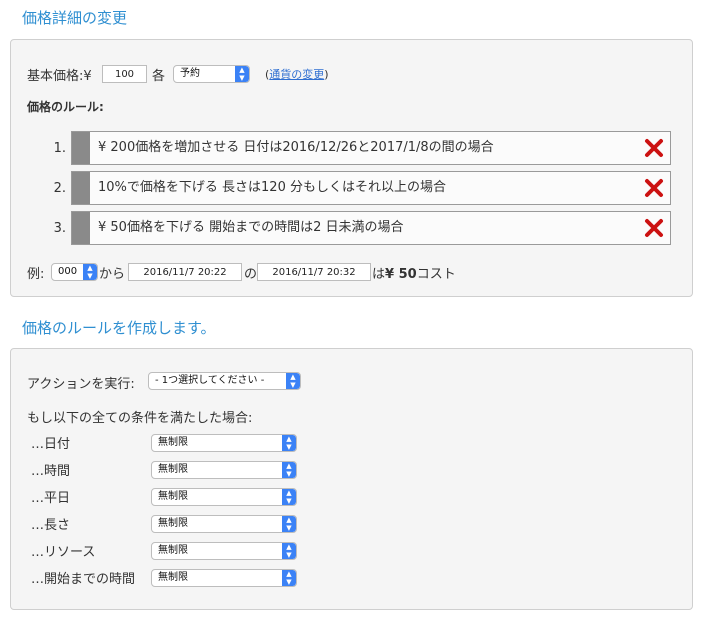 The width and height of the screenshot is (704, 617). Describe the element at coordinates (75, 18) in the screenshot. I see `pricing-details-title: 価格詳細の変更` at that location.